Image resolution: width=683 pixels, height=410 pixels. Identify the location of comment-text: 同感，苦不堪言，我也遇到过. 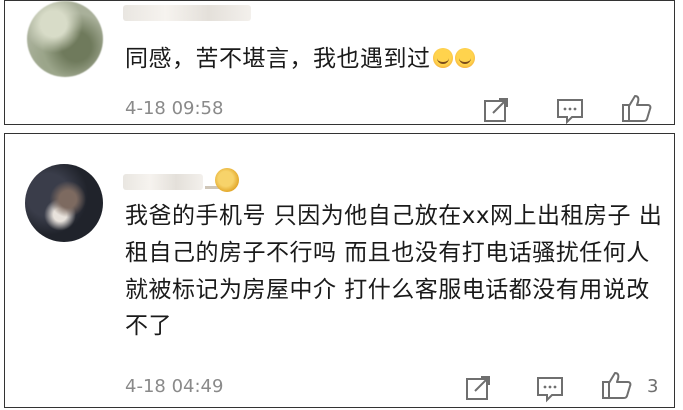
(300, 59).